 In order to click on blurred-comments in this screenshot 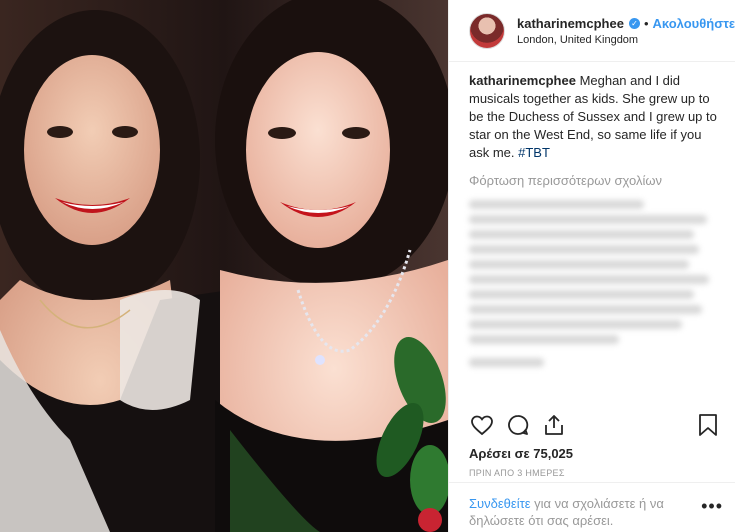, I will do `click(594, 283)`.